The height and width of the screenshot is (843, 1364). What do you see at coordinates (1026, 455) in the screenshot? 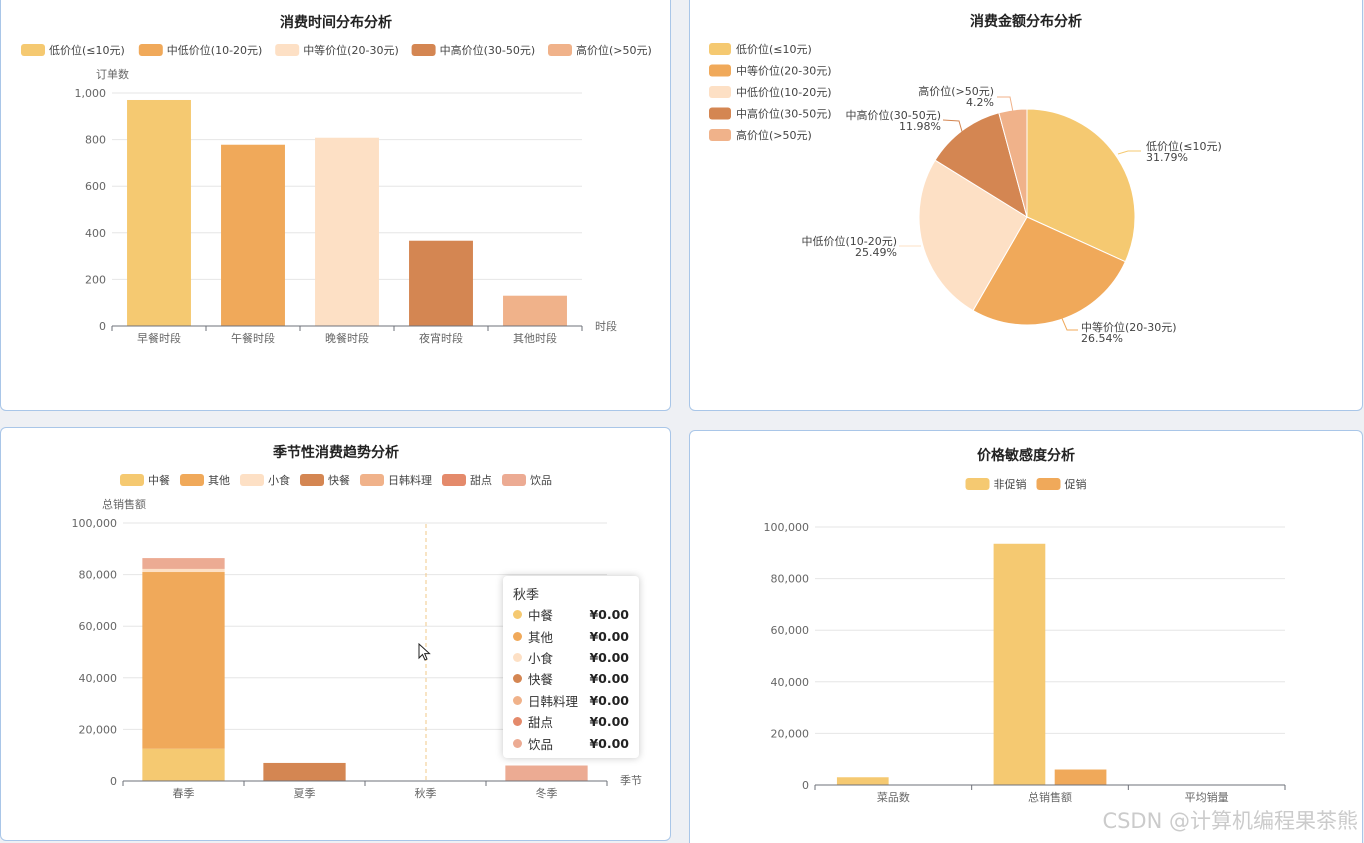
I see `chart-title: 价格敏感度分析` at bounding box center [1026, 455].